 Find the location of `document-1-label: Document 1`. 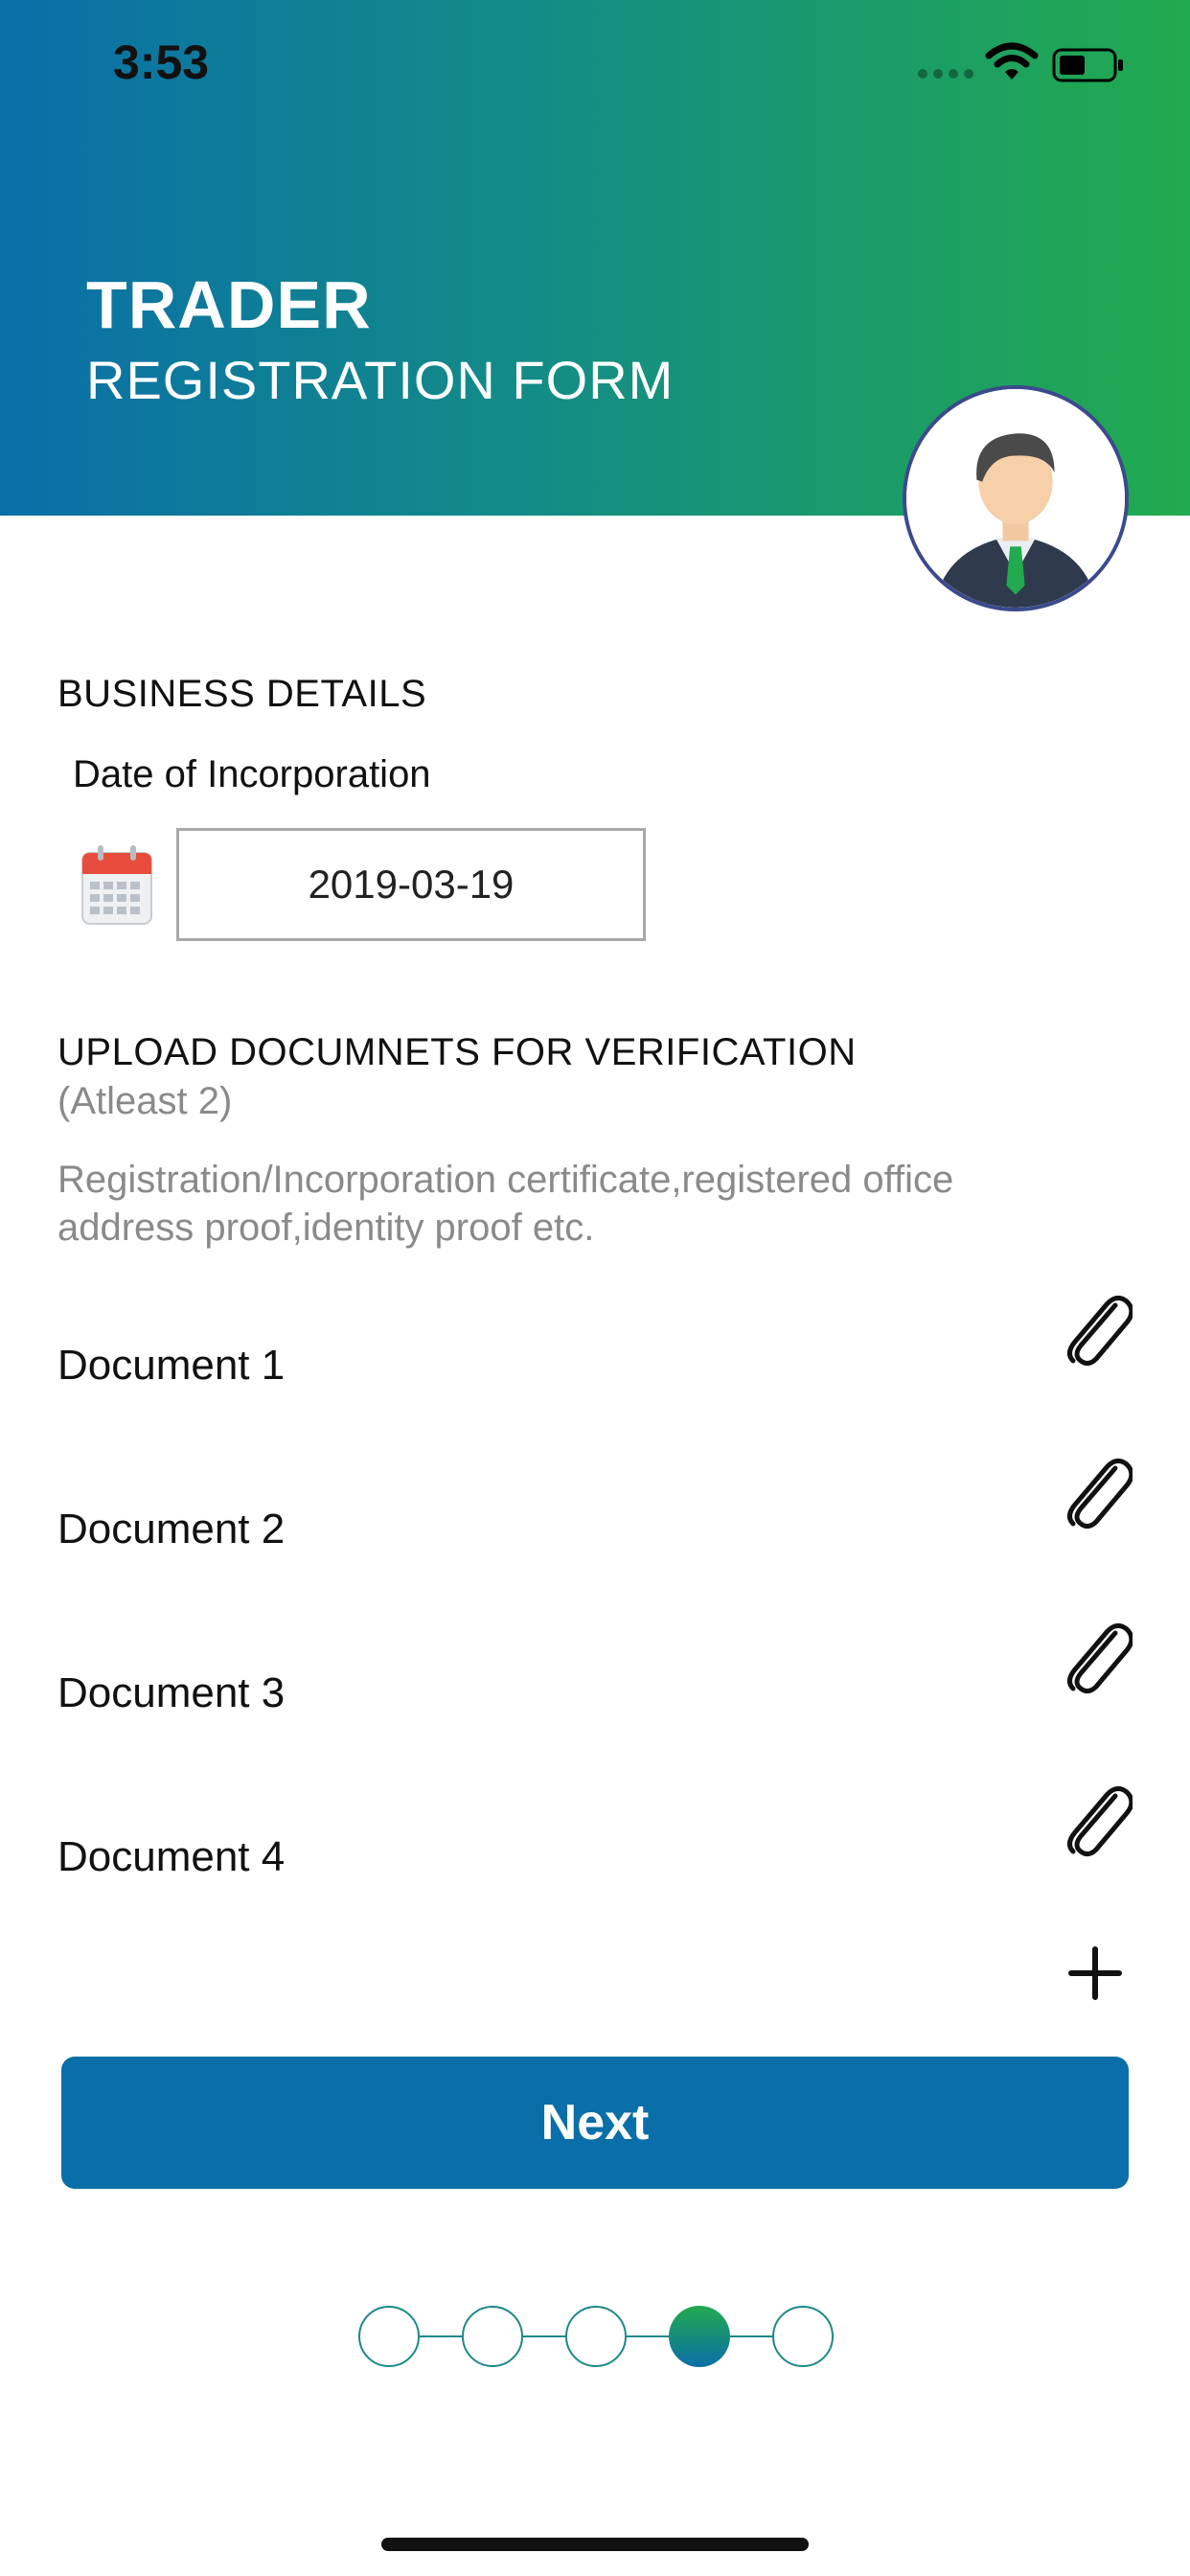

document-1-label: Document 1 is located at coordinates (171, 1365).